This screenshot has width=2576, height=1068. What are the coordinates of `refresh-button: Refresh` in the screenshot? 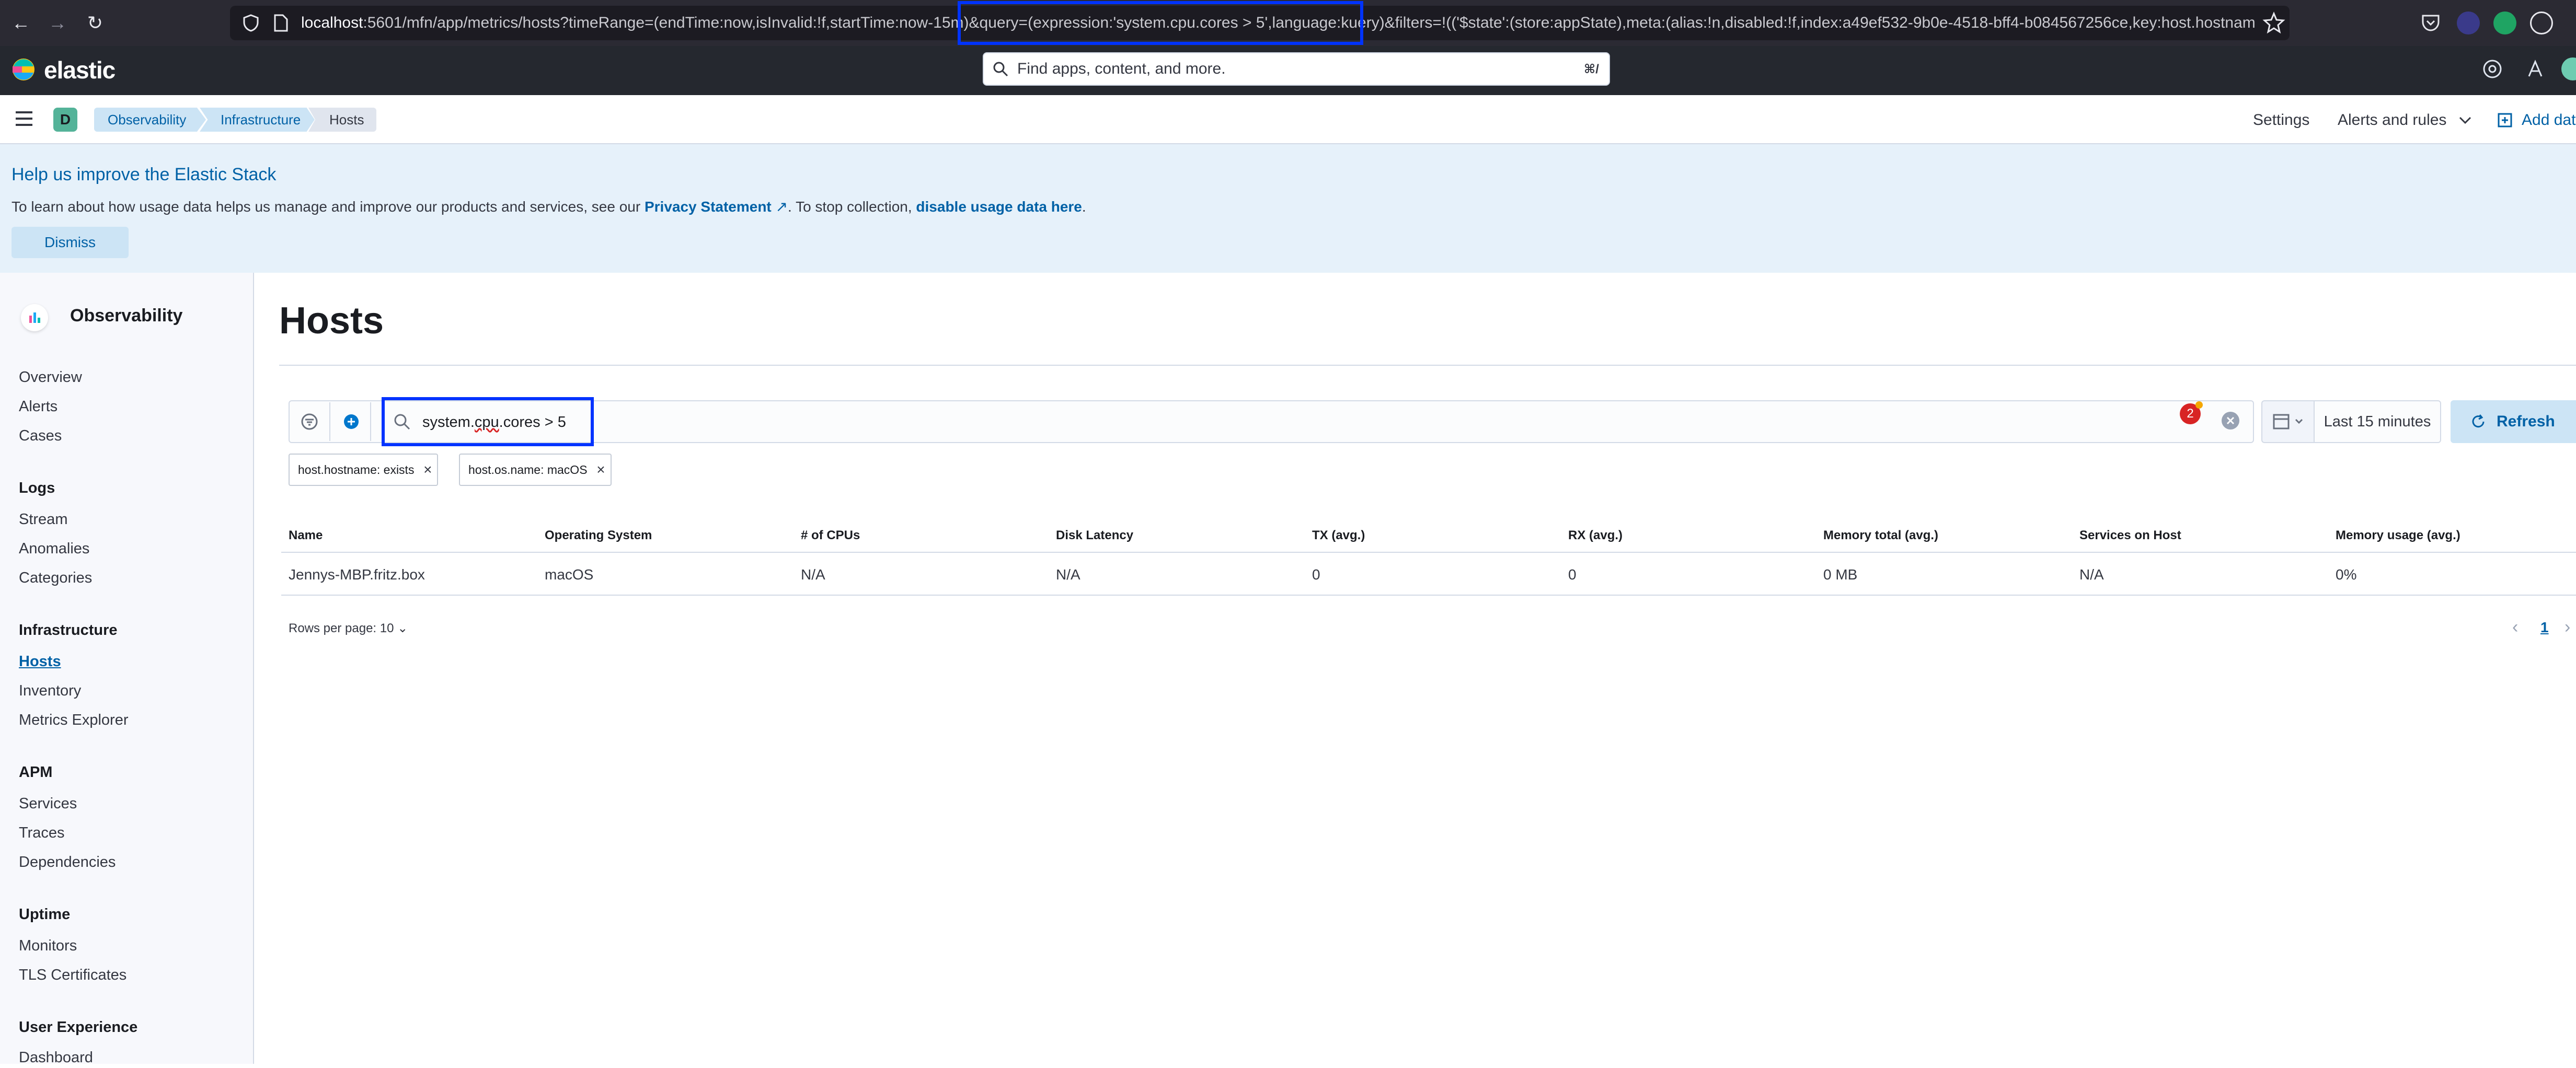 It's located at (2513, 422).